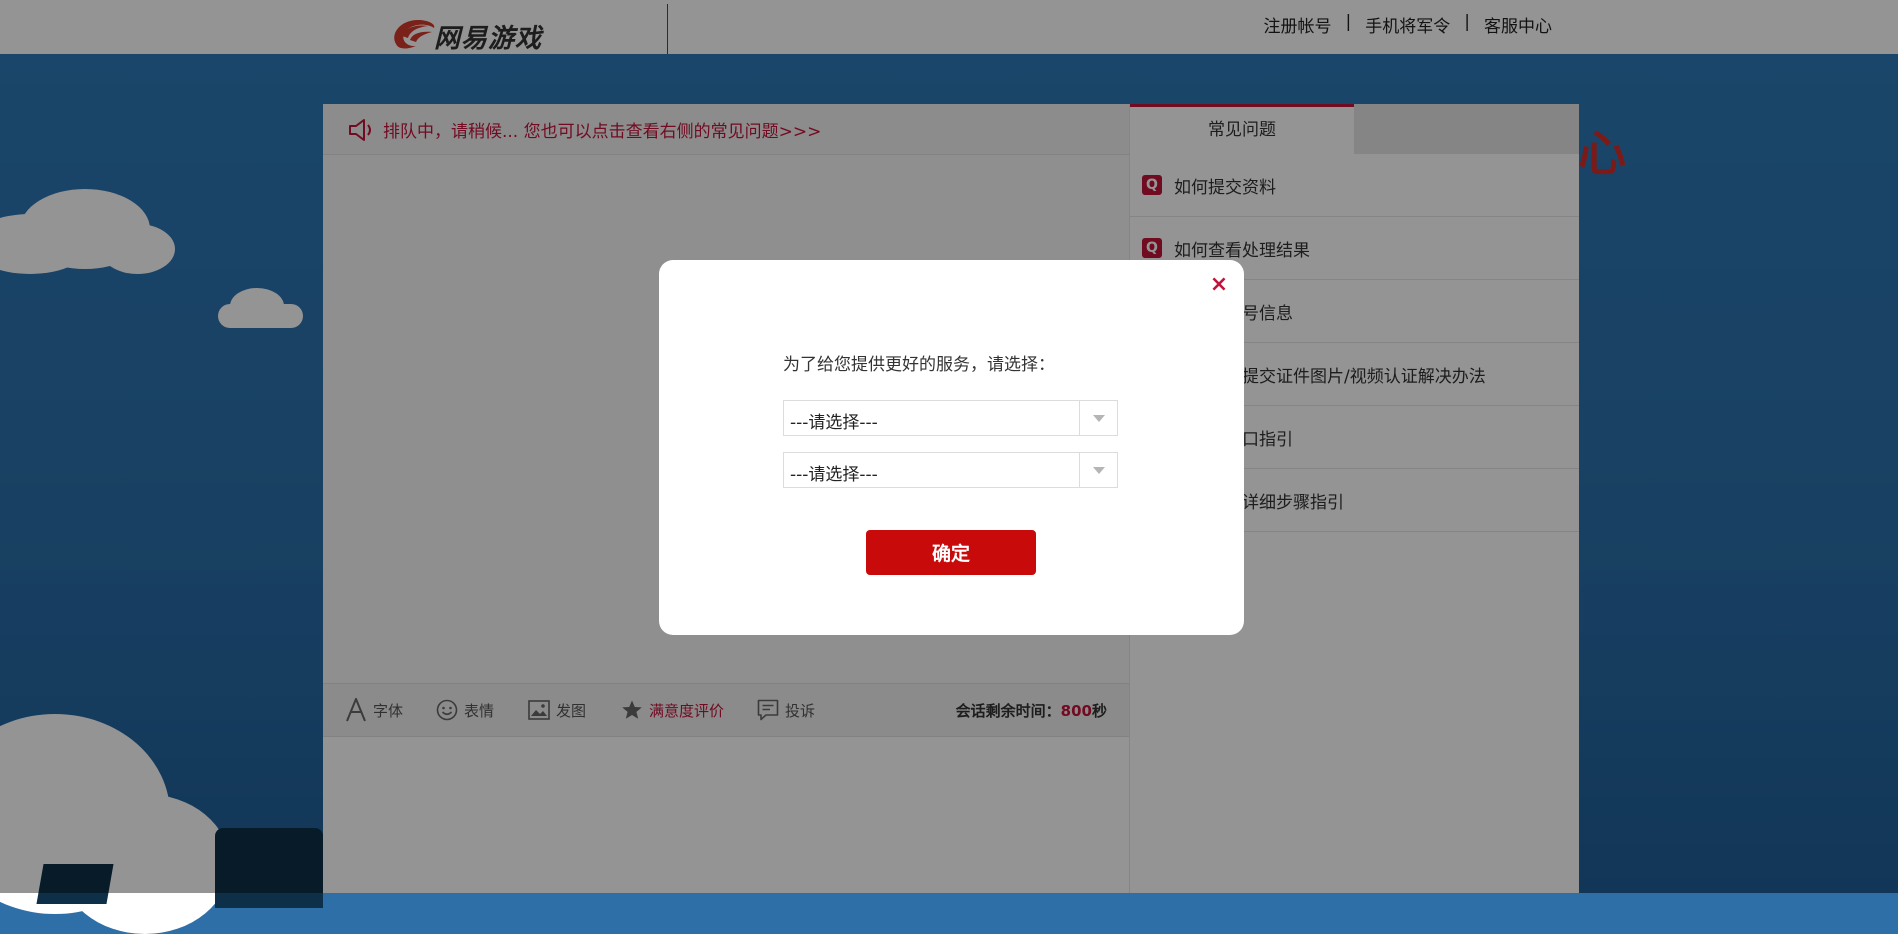 The width and height of the screenshot is (1898, 934). Describe the element at coordinates (834, 475) in the screenshot. I see `subcategory-select-value: ---请选择---` at that location.